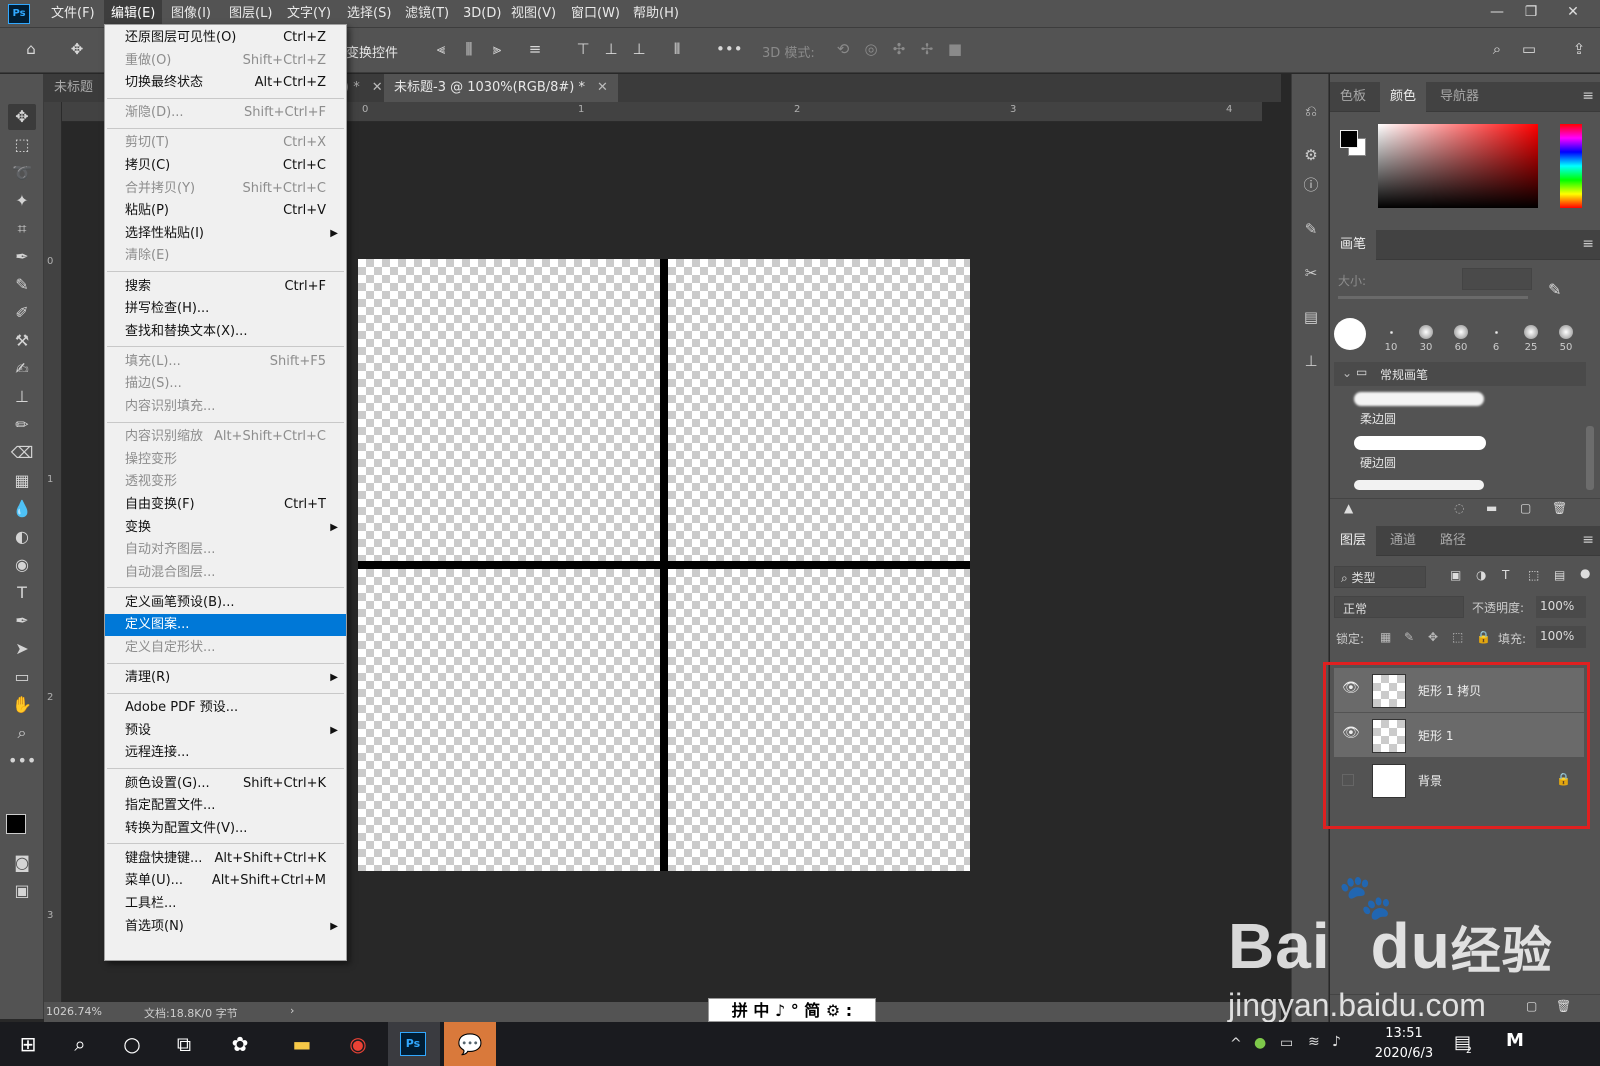 The image size is (1600, 1066). I want to click on ime-toolbar: 拼 中 ♪ ° 简 ⚙ :, so click(792, 1010).